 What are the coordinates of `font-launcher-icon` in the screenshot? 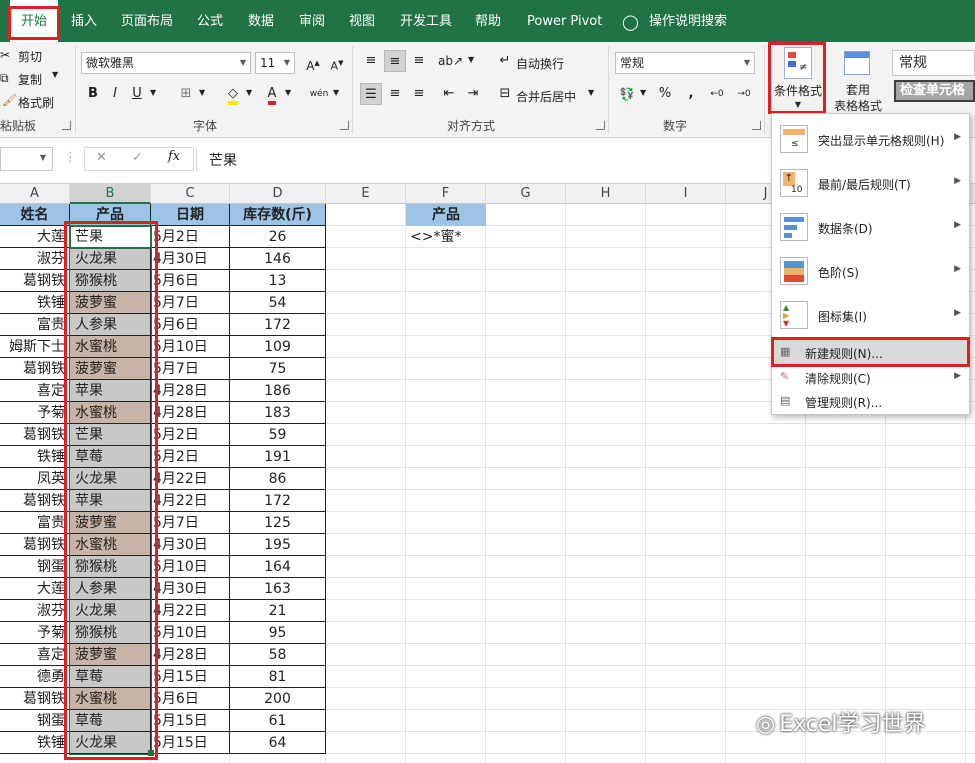 It's located at (344, 125).